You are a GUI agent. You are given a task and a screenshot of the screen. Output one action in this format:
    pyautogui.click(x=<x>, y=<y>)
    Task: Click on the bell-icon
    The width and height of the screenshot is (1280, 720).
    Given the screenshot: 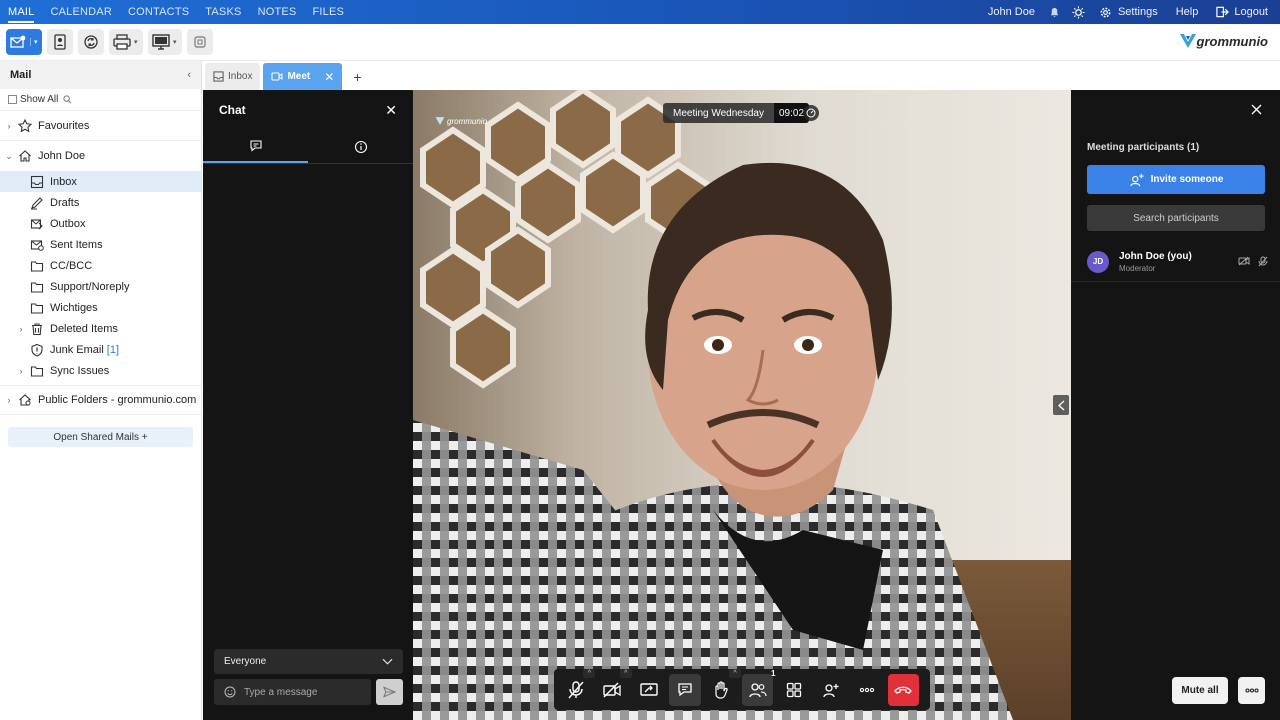 What is the action you would take?
    pyautogui.click(x=1054, y=12)
    